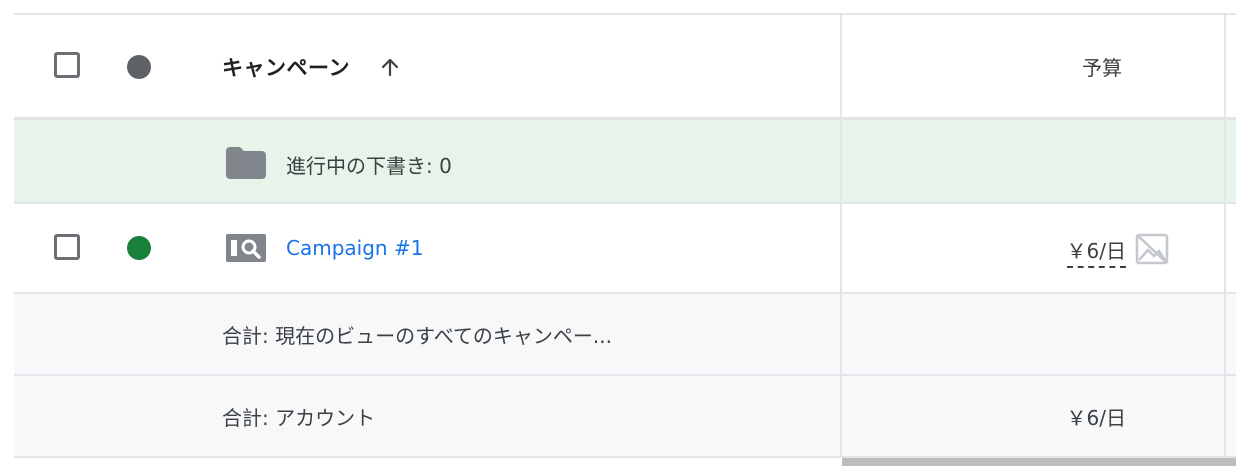  What do you see at coordinates (246, 163) in the screenshot?
I see `folder-icon` at bounding box center [246, 163].